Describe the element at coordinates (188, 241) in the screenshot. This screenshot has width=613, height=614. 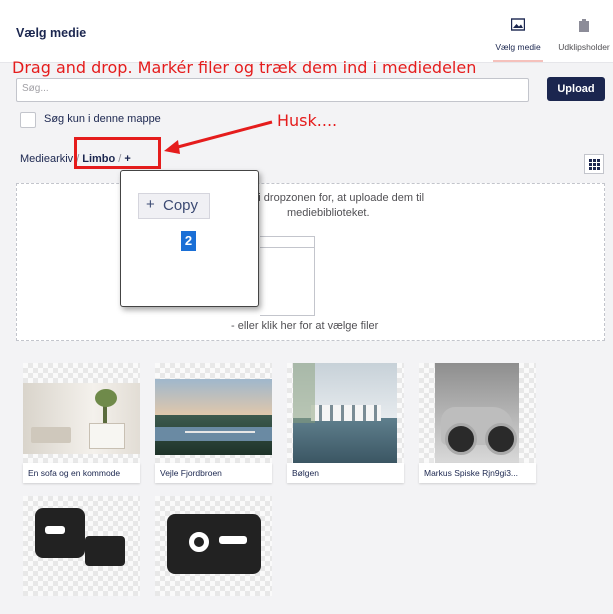
I see `file-count-badge: 2` at that location.